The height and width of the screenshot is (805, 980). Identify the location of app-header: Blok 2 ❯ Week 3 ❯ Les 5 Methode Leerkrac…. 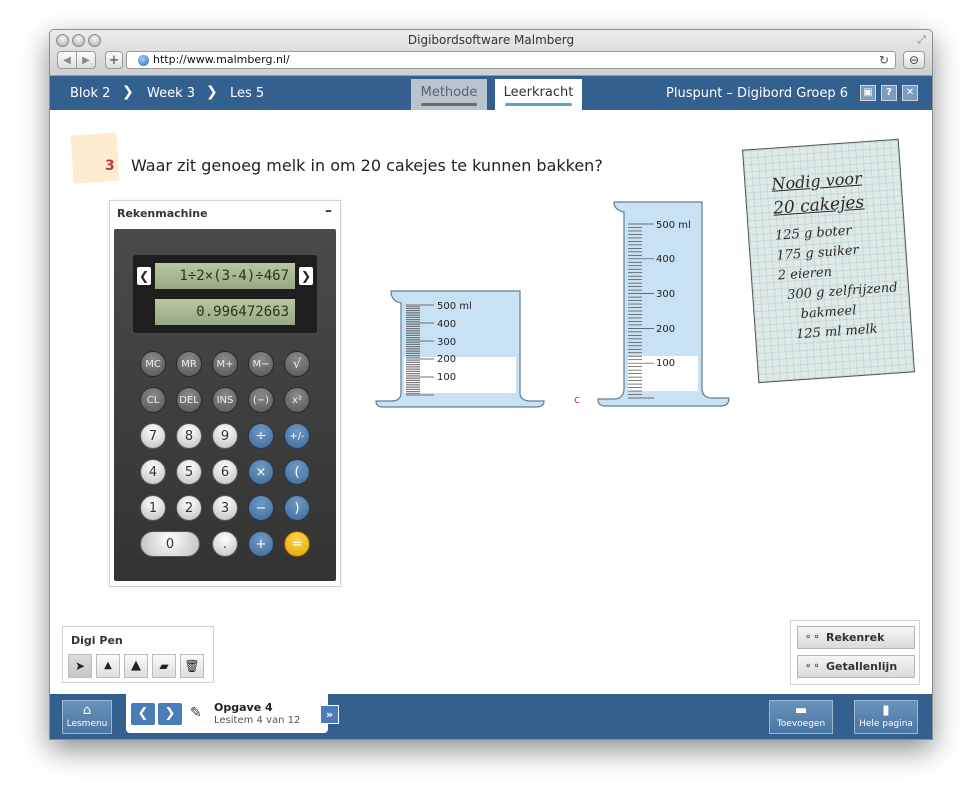
(491, 93).